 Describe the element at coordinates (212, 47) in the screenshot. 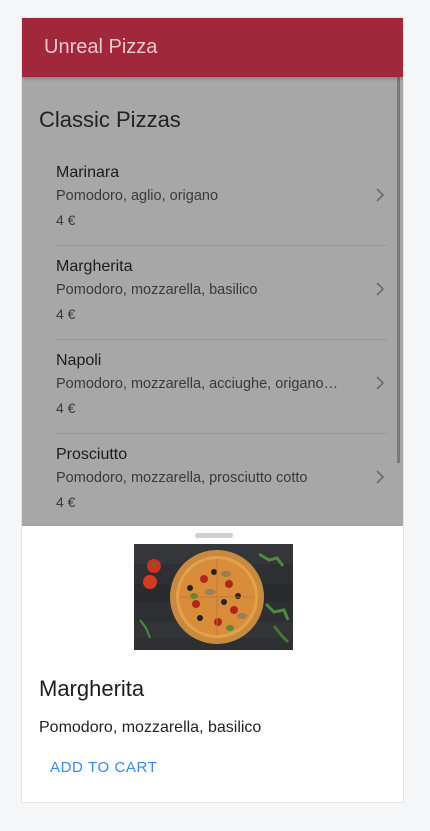

I see `app-bar: Unreal Pizza` at that location.